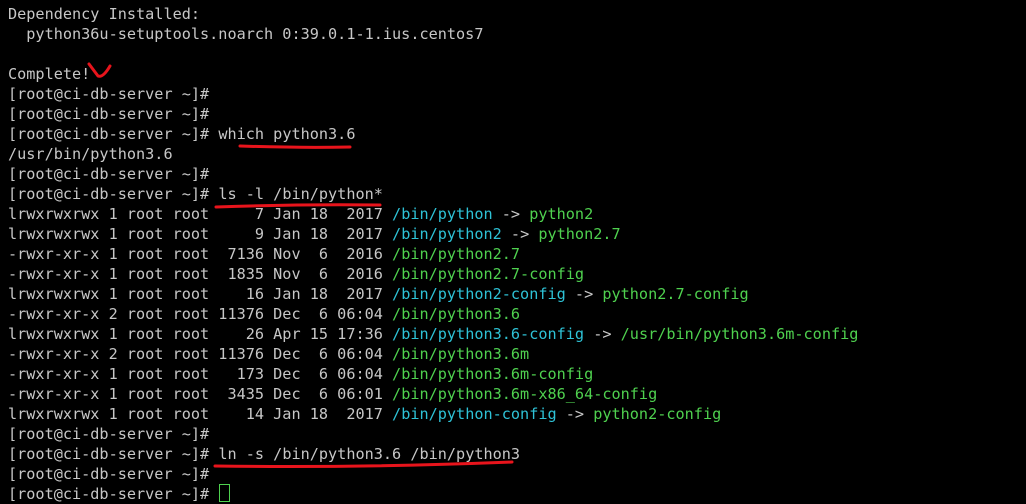 The width and height of the screenshot is (1026, 504). What do you see at coordinates (200, 414) in the screenshot?
I see `file-metadata: lrwxrwxrwx 1 root root 14 Jan 18 2017` at bounding box center [200, 414].